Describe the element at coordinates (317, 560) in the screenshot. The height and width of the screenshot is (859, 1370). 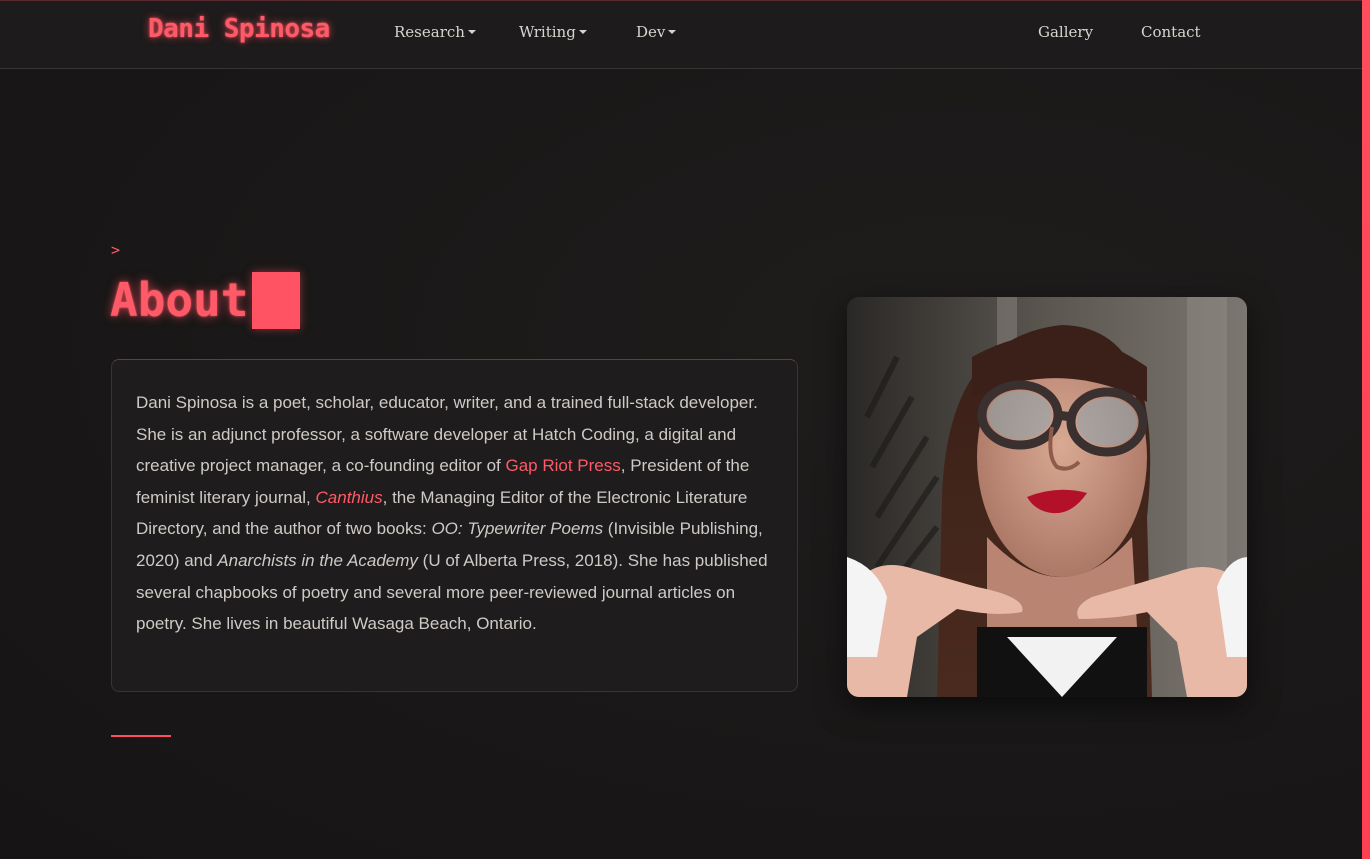
I see `book-title-anarchists: Anarchists in the Academy` at that location.